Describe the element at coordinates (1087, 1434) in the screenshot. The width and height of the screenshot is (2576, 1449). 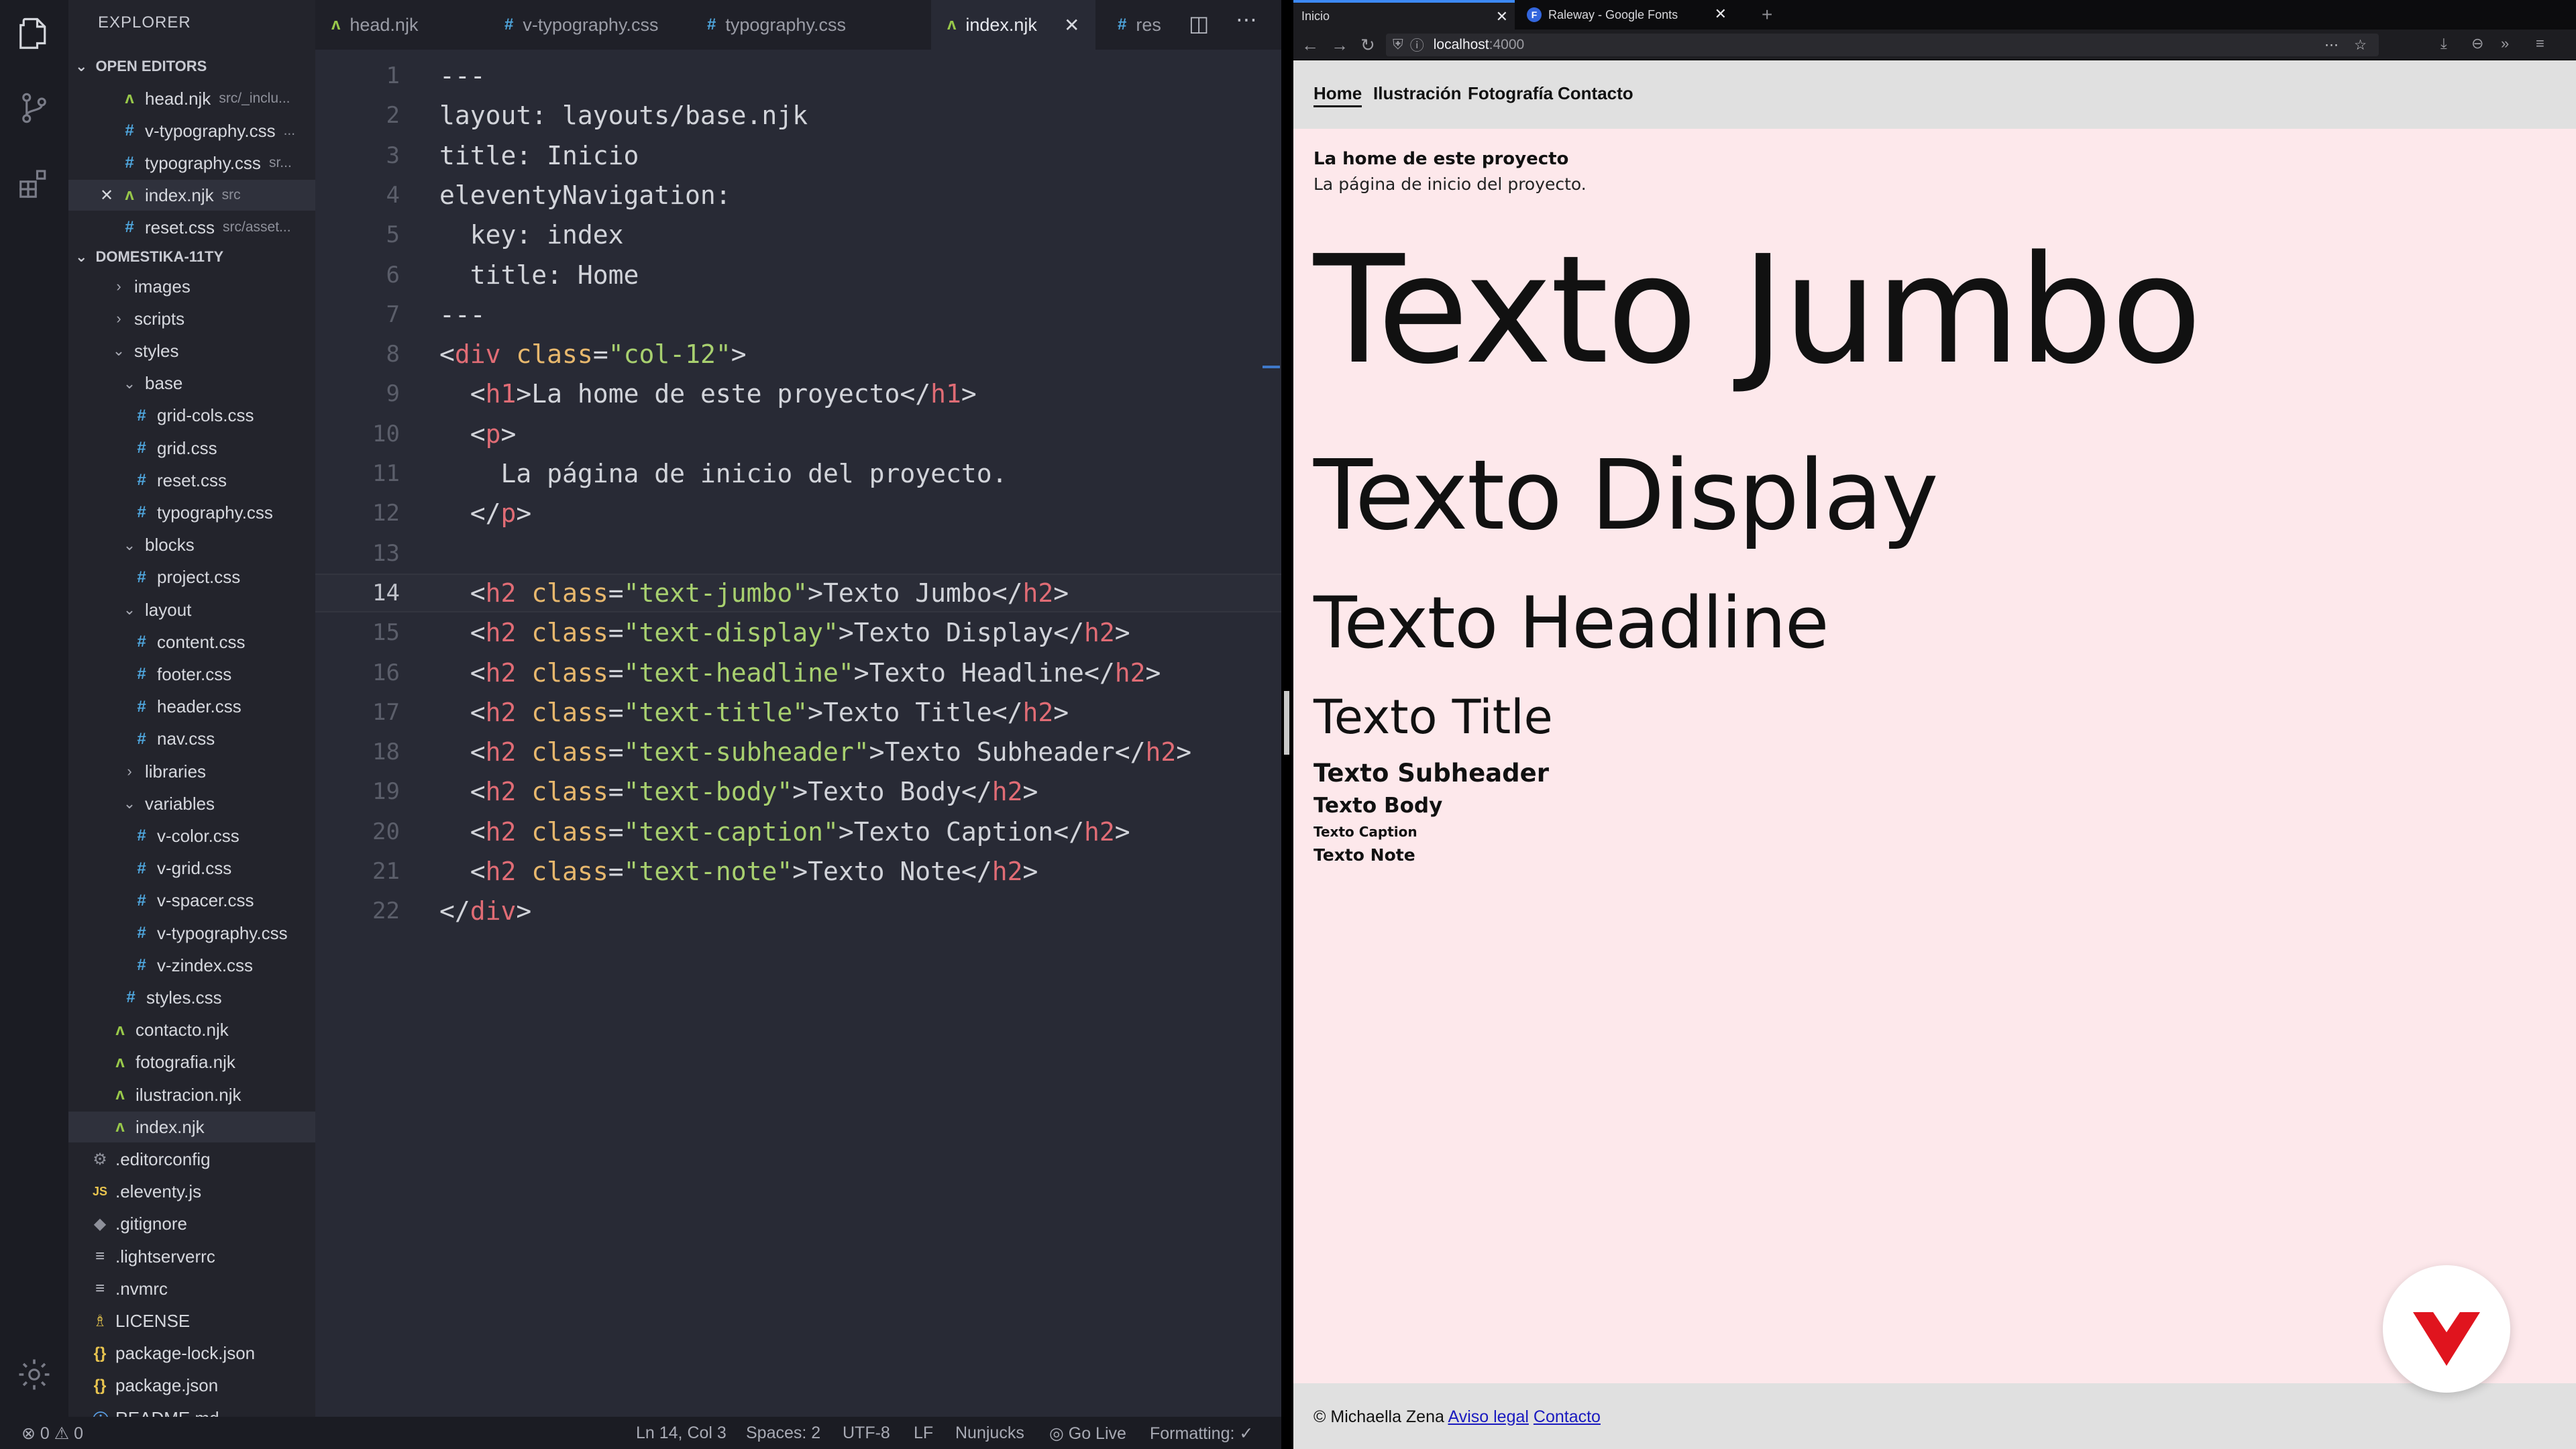
I see `go-live-button: ◎ Go Live` at that location.